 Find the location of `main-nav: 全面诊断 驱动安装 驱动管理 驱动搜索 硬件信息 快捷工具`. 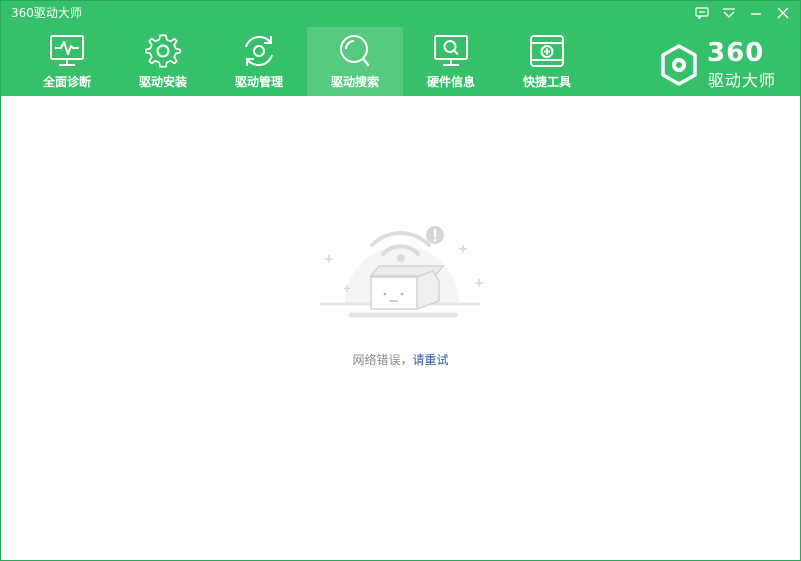

main-nav: 全面诊断 驱动安装 驱动管理 驱动搜索 硬件信息 快捷工具 is located at coordinates (307, 61).